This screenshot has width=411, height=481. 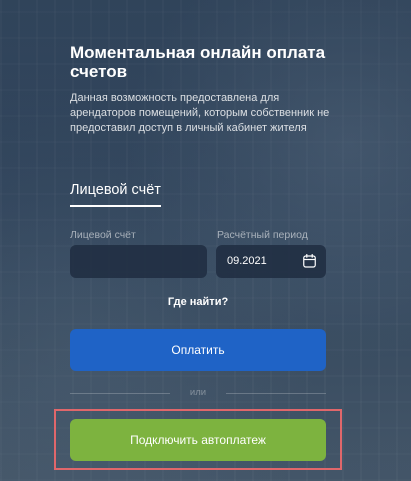 What do you see at coordinates (309, 261) in the screenshot?
I see `calendar-icon` at bounding box center [309, 261].